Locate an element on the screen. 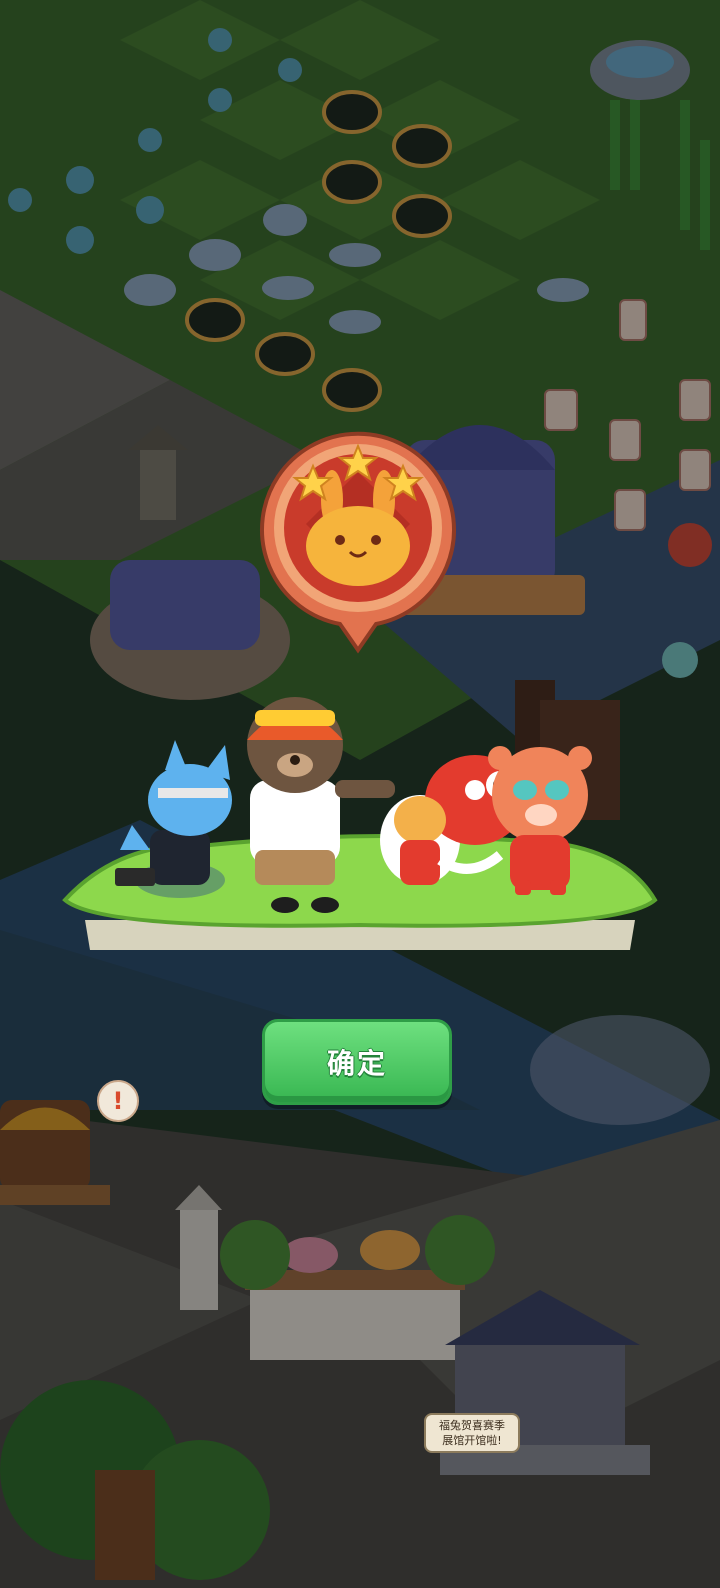 The width and height of the screenshot is (720, 1588). confirm-button-label: 确定 is located at coordinates (356, 1063).